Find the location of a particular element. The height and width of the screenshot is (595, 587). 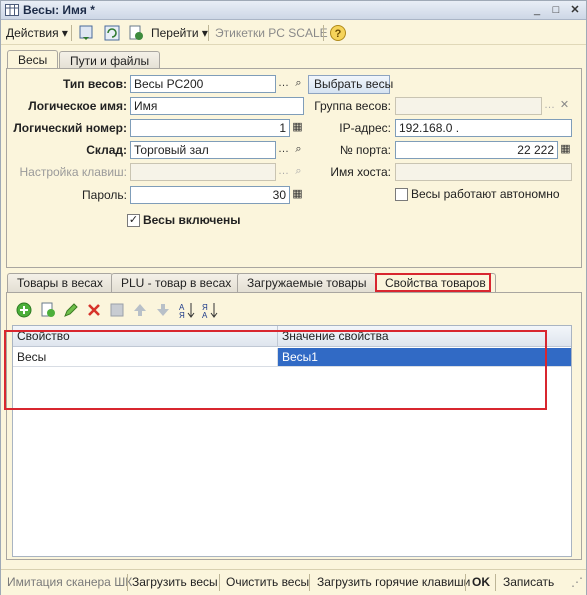

host-name-label: Имя хоста: is located at coordinates (360, 172).